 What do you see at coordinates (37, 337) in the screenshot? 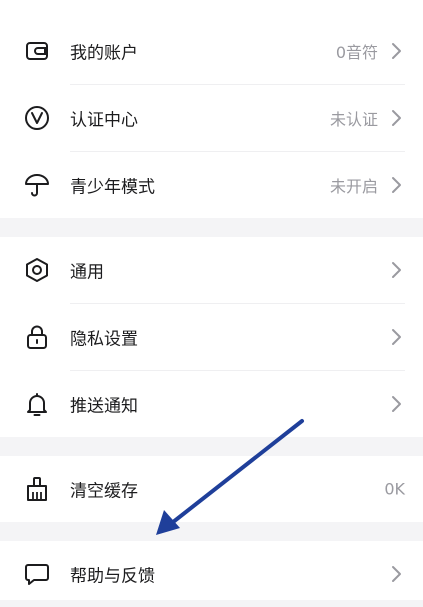
I see `lock-icon` at bounding box center [37, 337].